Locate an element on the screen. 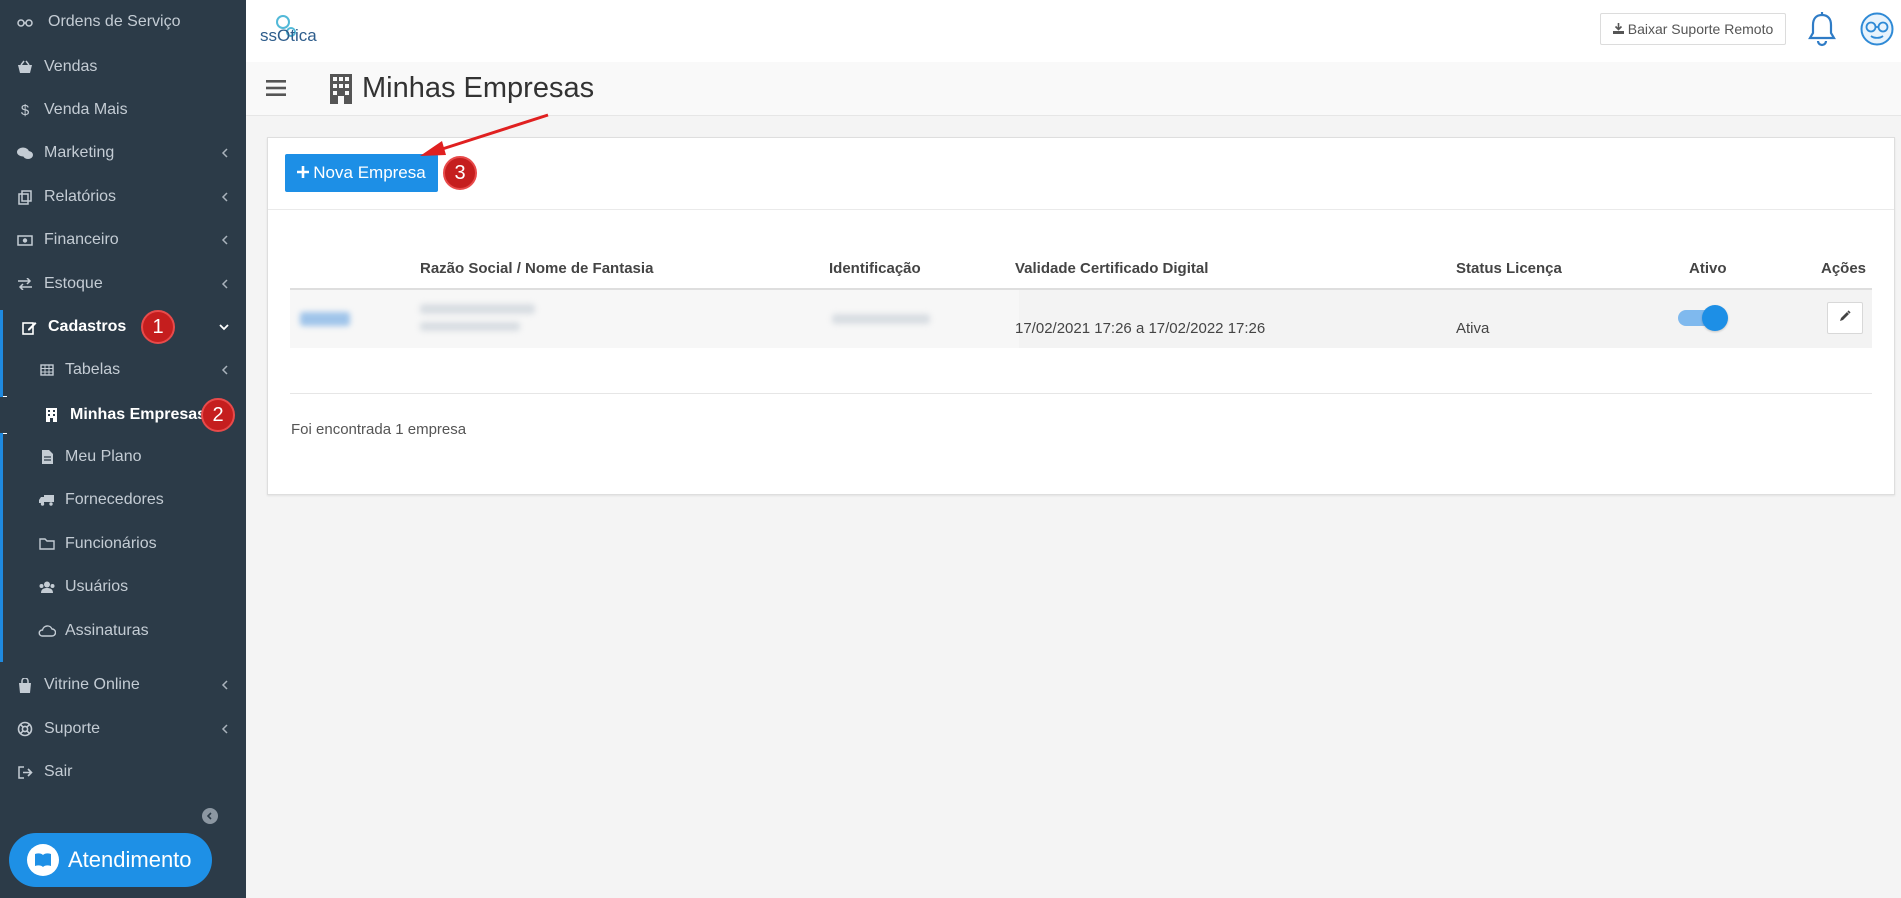  active-toggle is located at coordinates (1704, 318).